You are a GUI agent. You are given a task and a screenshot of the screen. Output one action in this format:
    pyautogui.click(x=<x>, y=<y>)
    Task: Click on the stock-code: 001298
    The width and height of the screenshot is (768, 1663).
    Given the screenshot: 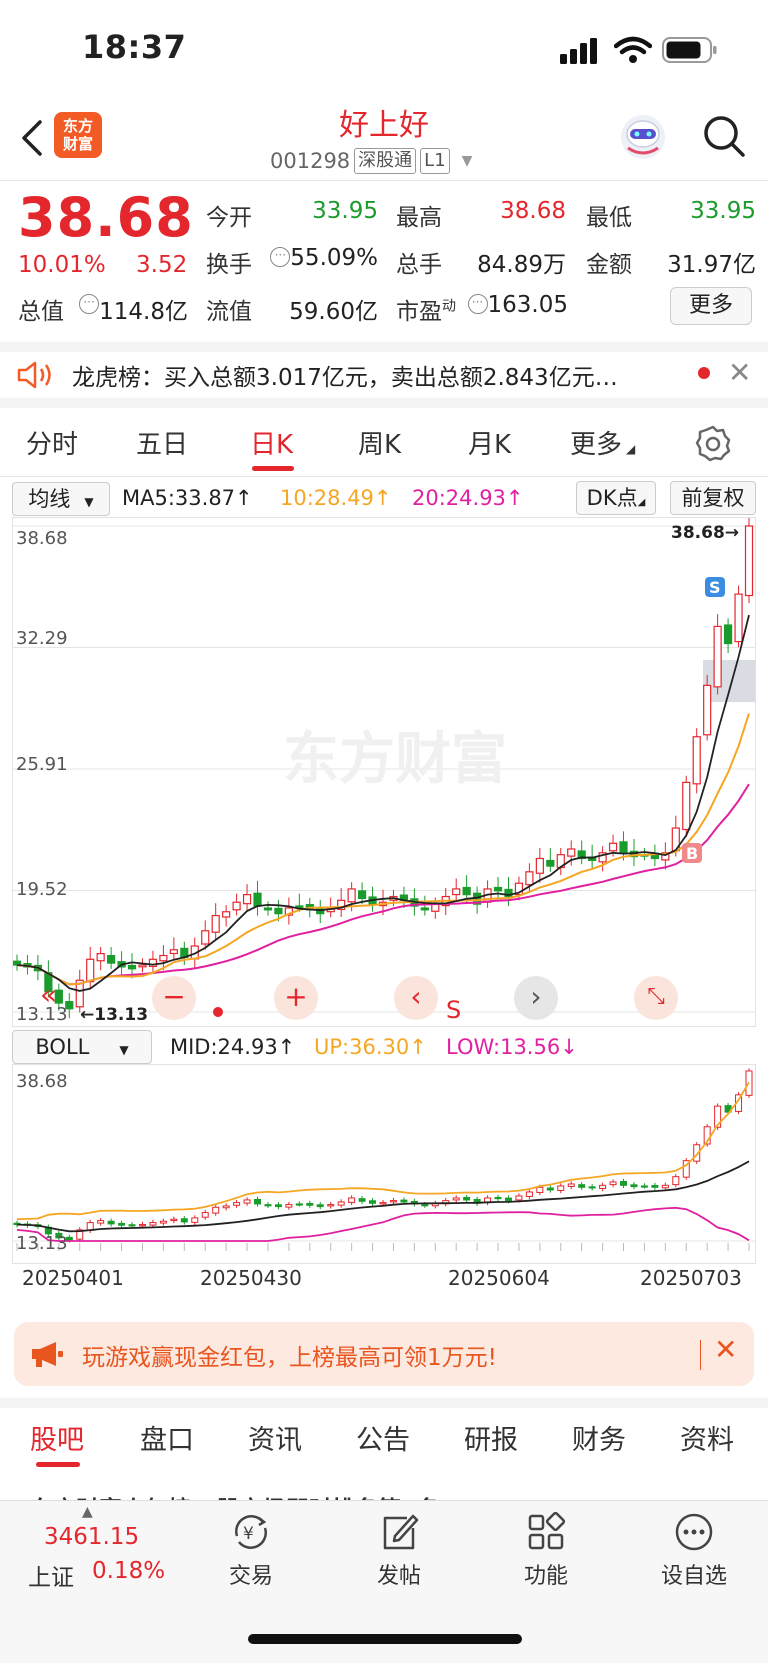 What is the action you would take?
    pyautogui.click(x=310, y=161)
    